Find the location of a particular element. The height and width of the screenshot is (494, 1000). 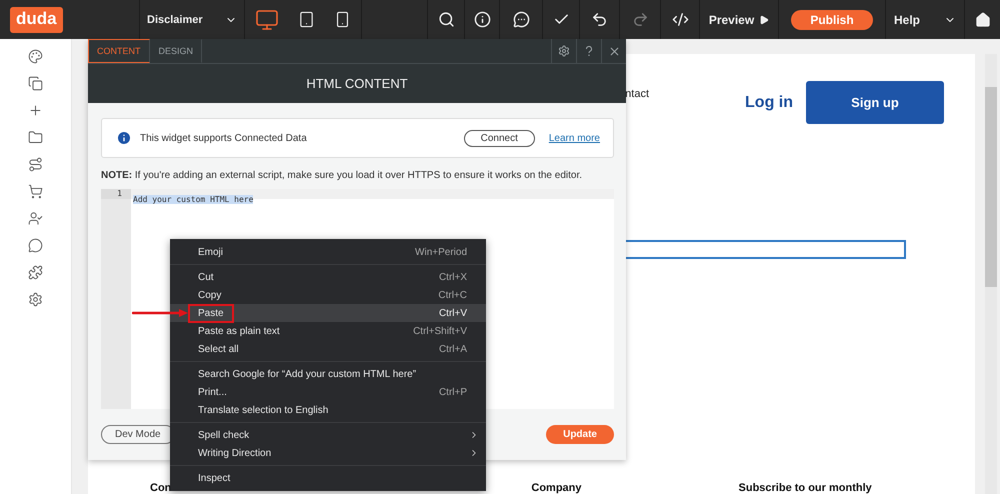

footer-heading: Company is located at coordinates (556, 488).